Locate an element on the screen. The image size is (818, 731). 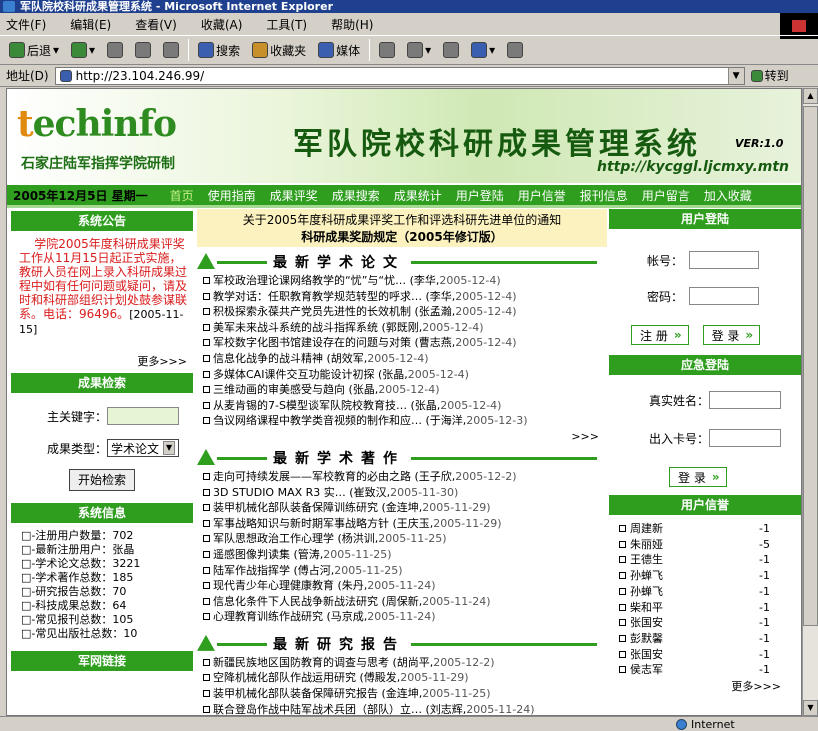
vertical-scrollbar: ▲ ▼ is located at coordinates (810, 402).